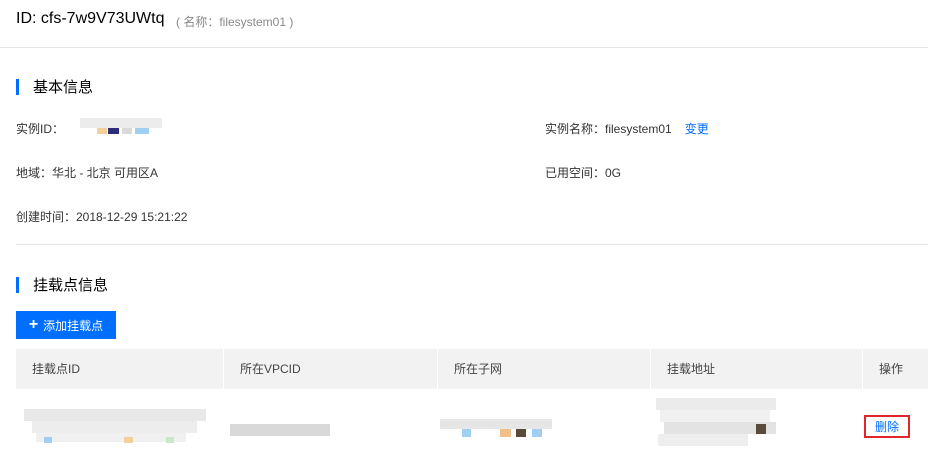 The image size is (928, 464). I want to click on section-divider, so click(472, 244).